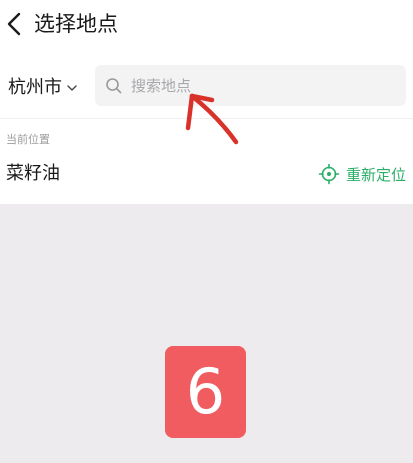  What do you see at coordinates (114, 86) in the screenshot?
I see `search-icon` at bounding box center [114, 86].